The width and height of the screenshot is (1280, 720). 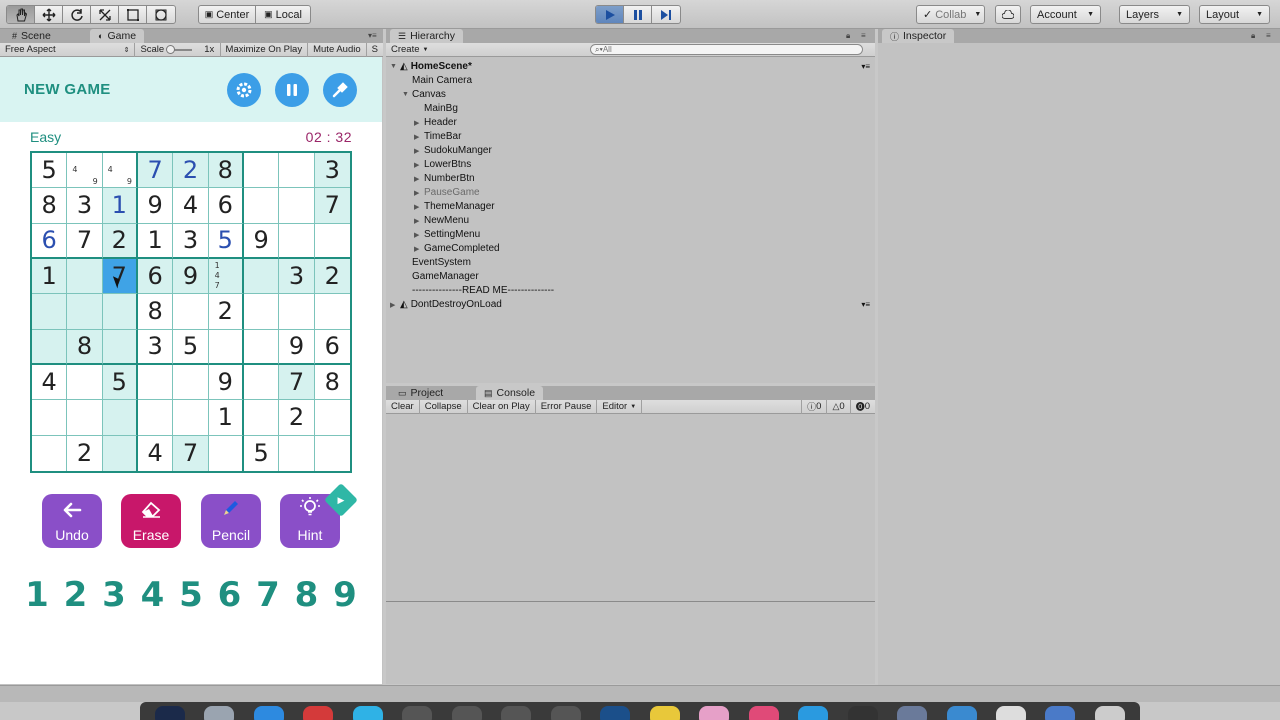 I want to click on hand-tool-icon, so click(x=21, y=14).